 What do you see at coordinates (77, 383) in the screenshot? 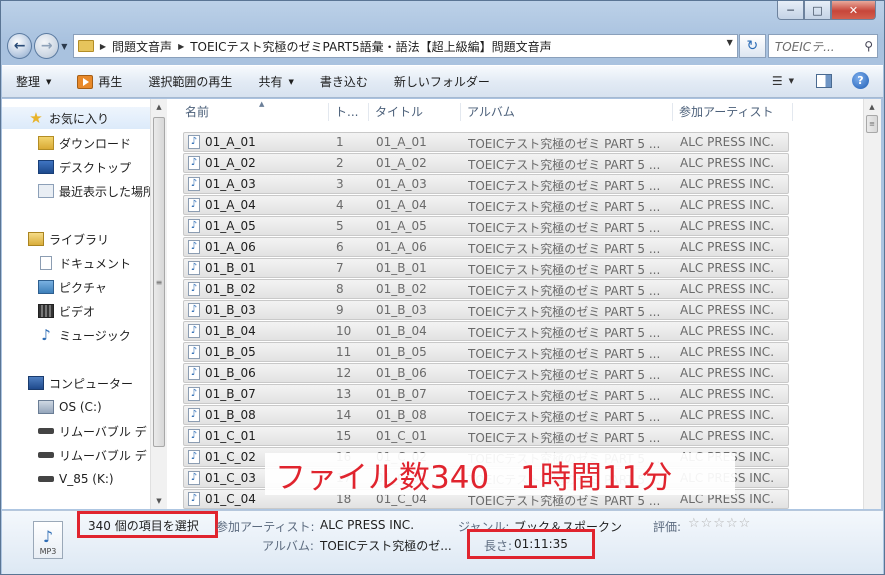
I see `nav-item-computer: コンピューター` at bounding box center [77, 383].